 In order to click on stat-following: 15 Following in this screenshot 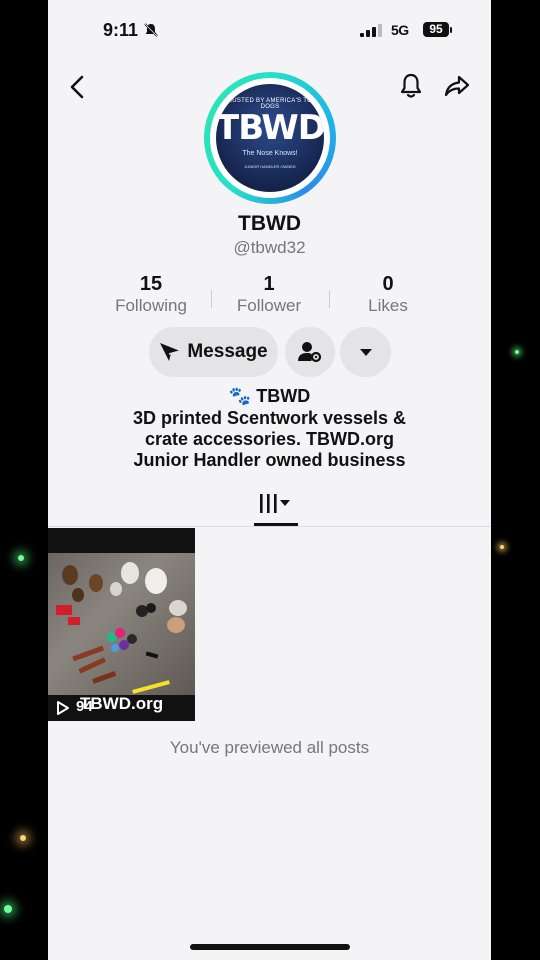, I will do `click(151, 294)`.